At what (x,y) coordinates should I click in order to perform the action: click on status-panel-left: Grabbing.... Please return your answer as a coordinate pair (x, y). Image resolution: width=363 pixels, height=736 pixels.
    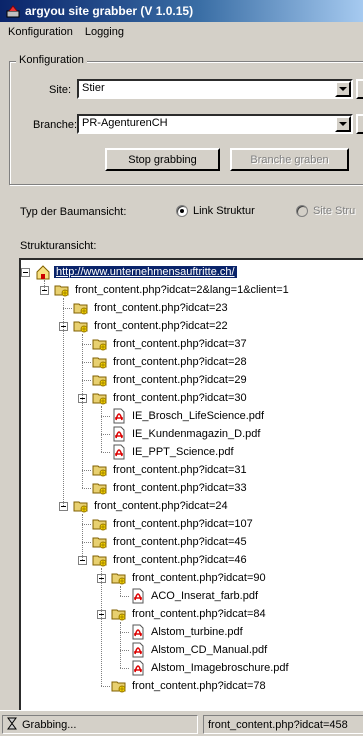
    Looking at the image, I should click on (100, 724).